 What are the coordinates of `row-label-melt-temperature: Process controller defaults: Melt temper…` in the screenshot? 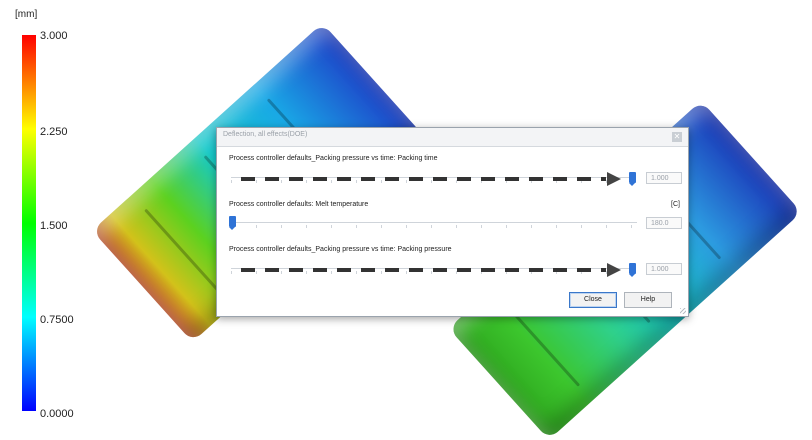 It's located at (299, 204).